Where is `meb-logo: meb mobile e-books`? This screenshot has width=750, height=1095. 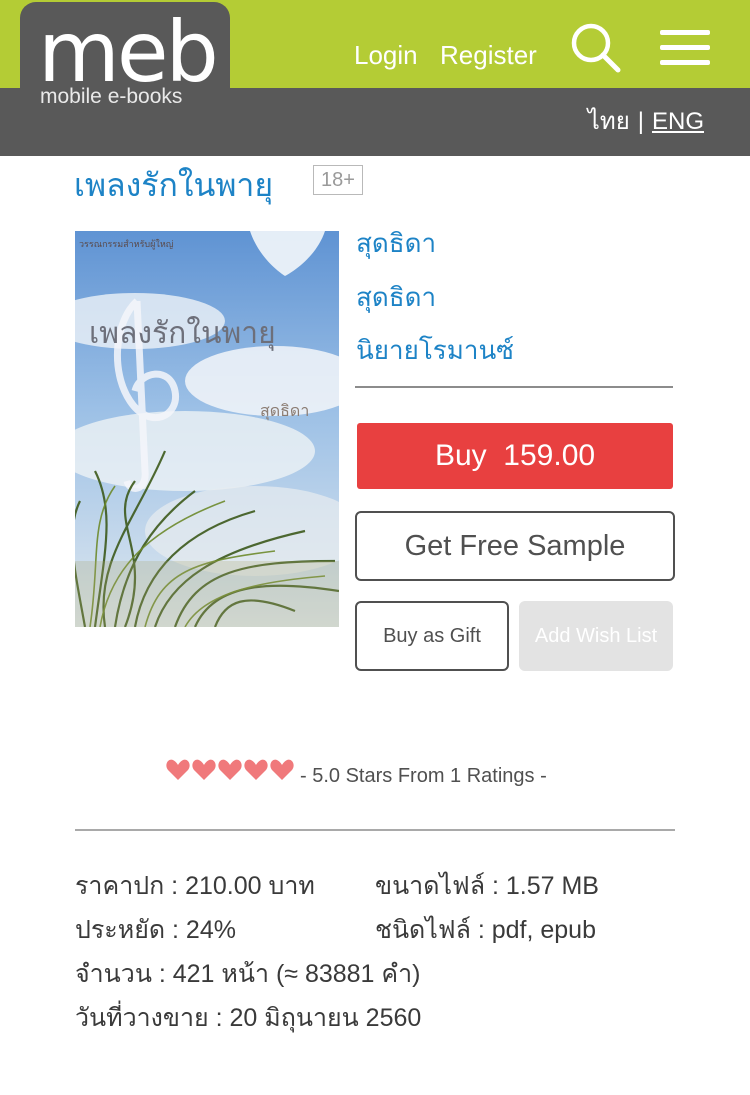 meb-logo: meb mobile e-books is located at coordinates (125, 60).